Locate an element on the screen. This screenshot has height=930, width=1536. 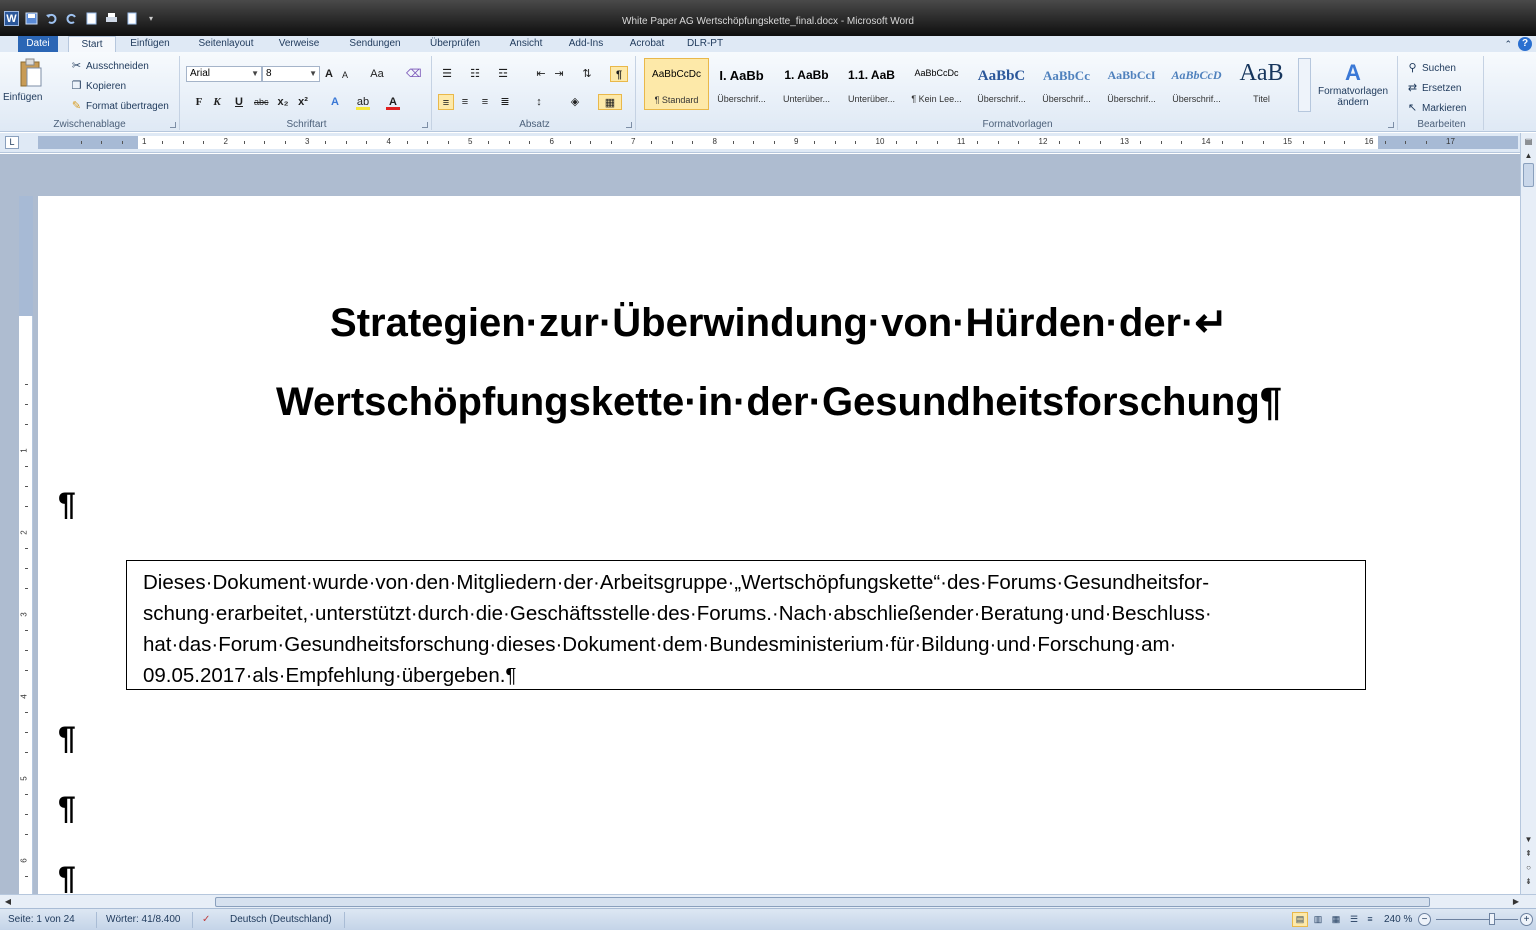
font-family-select: Arial ▼ is located at coordinates (224, 74).